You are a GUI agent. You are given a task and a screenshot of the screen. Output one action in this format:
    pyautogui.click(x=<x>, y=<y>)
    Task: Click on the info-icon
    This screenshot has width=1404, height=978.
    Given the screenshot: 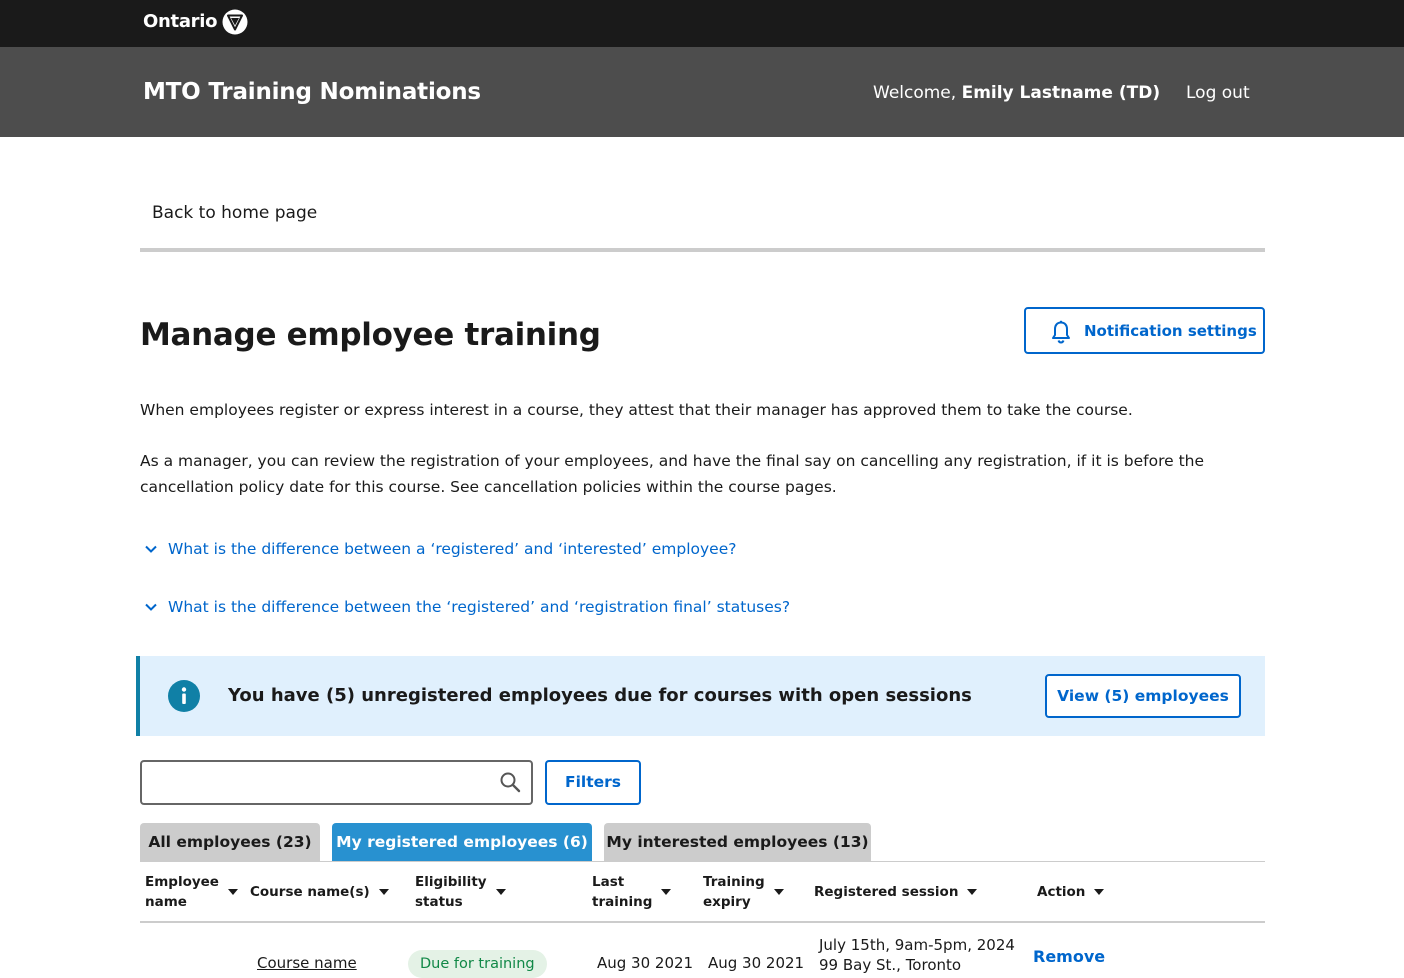 What is the action you would take?
    pyautogui.click(x=184, y=696)
    